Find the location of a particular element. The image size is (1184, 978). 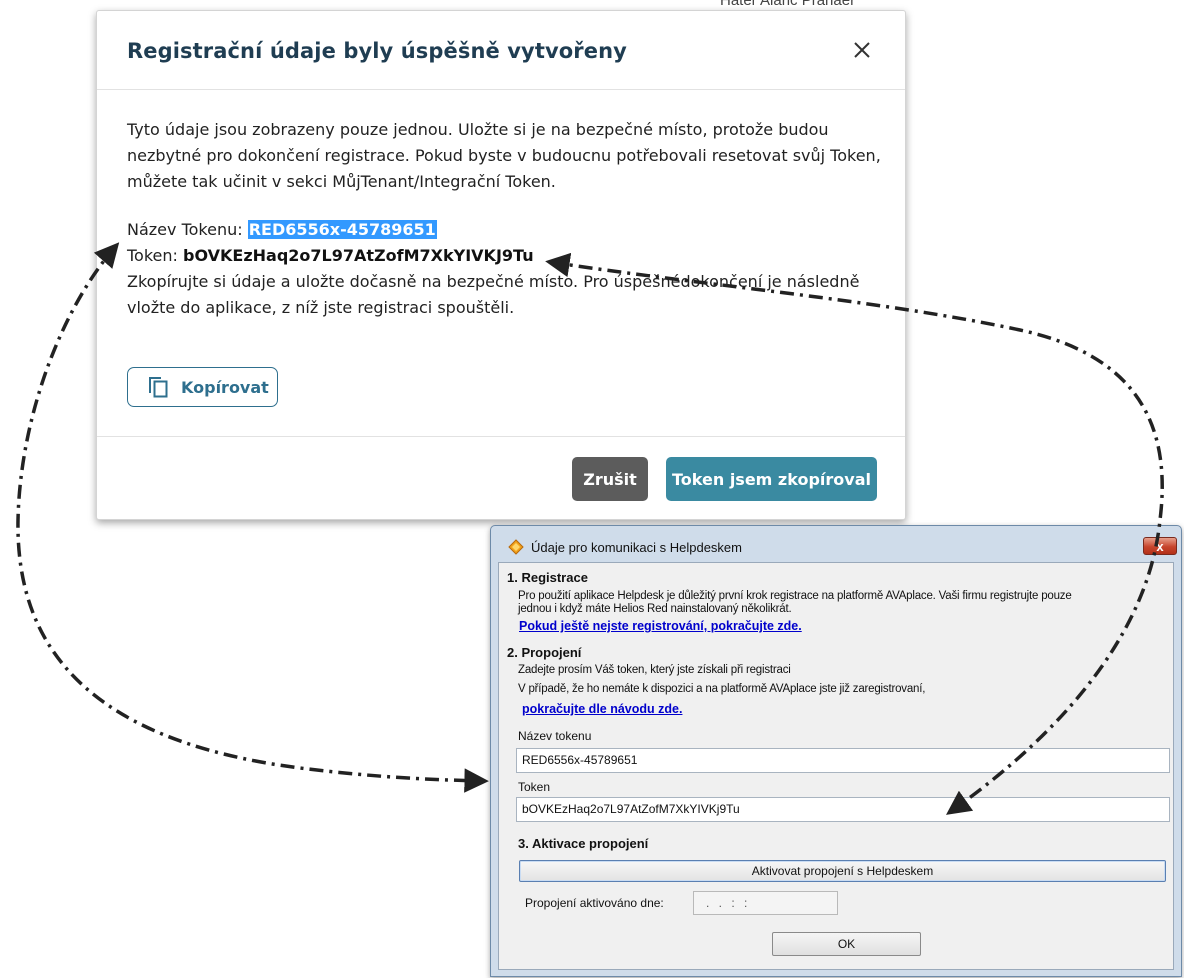

token-name-value: RED6556x-45789651 is located at coordinates (342, 229).